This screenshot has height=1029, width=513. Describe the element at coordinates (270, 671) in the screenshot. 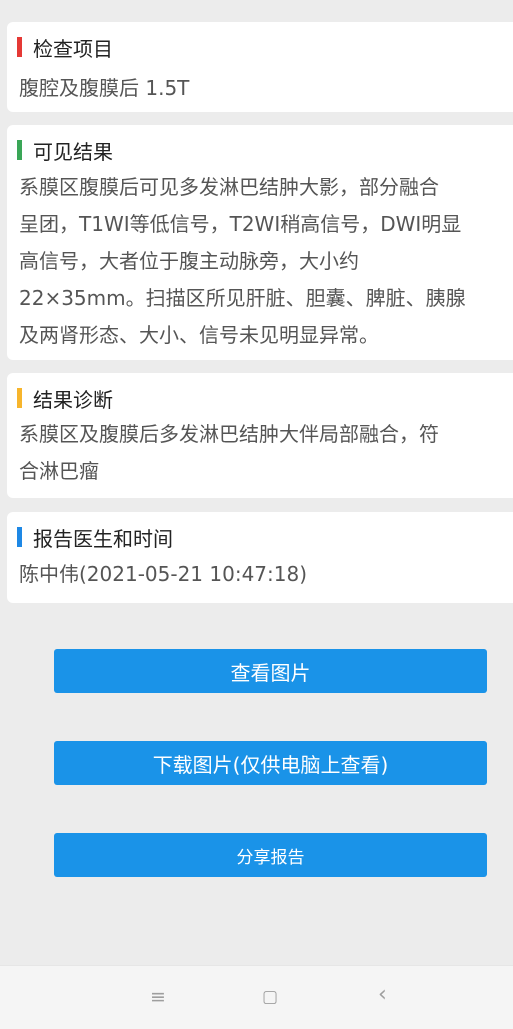

I see `view-images-button: 查看图片` at that location.